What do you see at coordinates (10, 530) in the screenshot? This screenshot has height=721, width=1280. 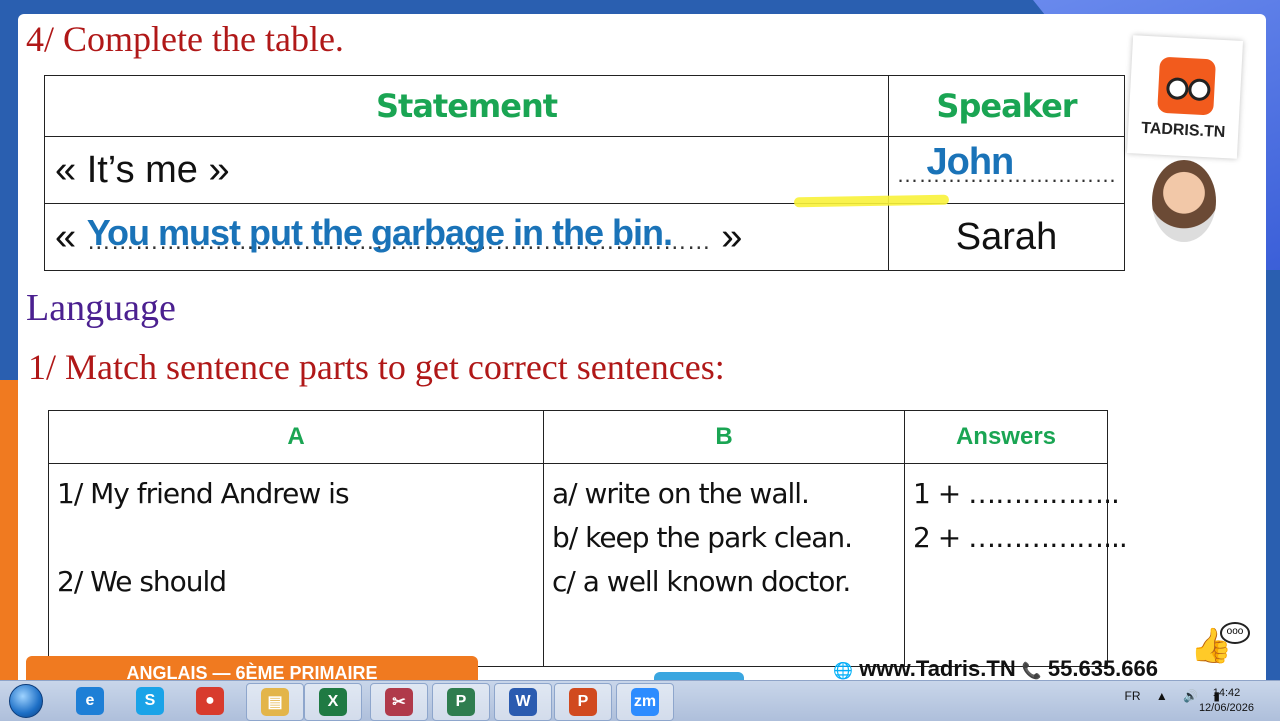 I see `background-decoration-orange` at bounding box center [10, 530].